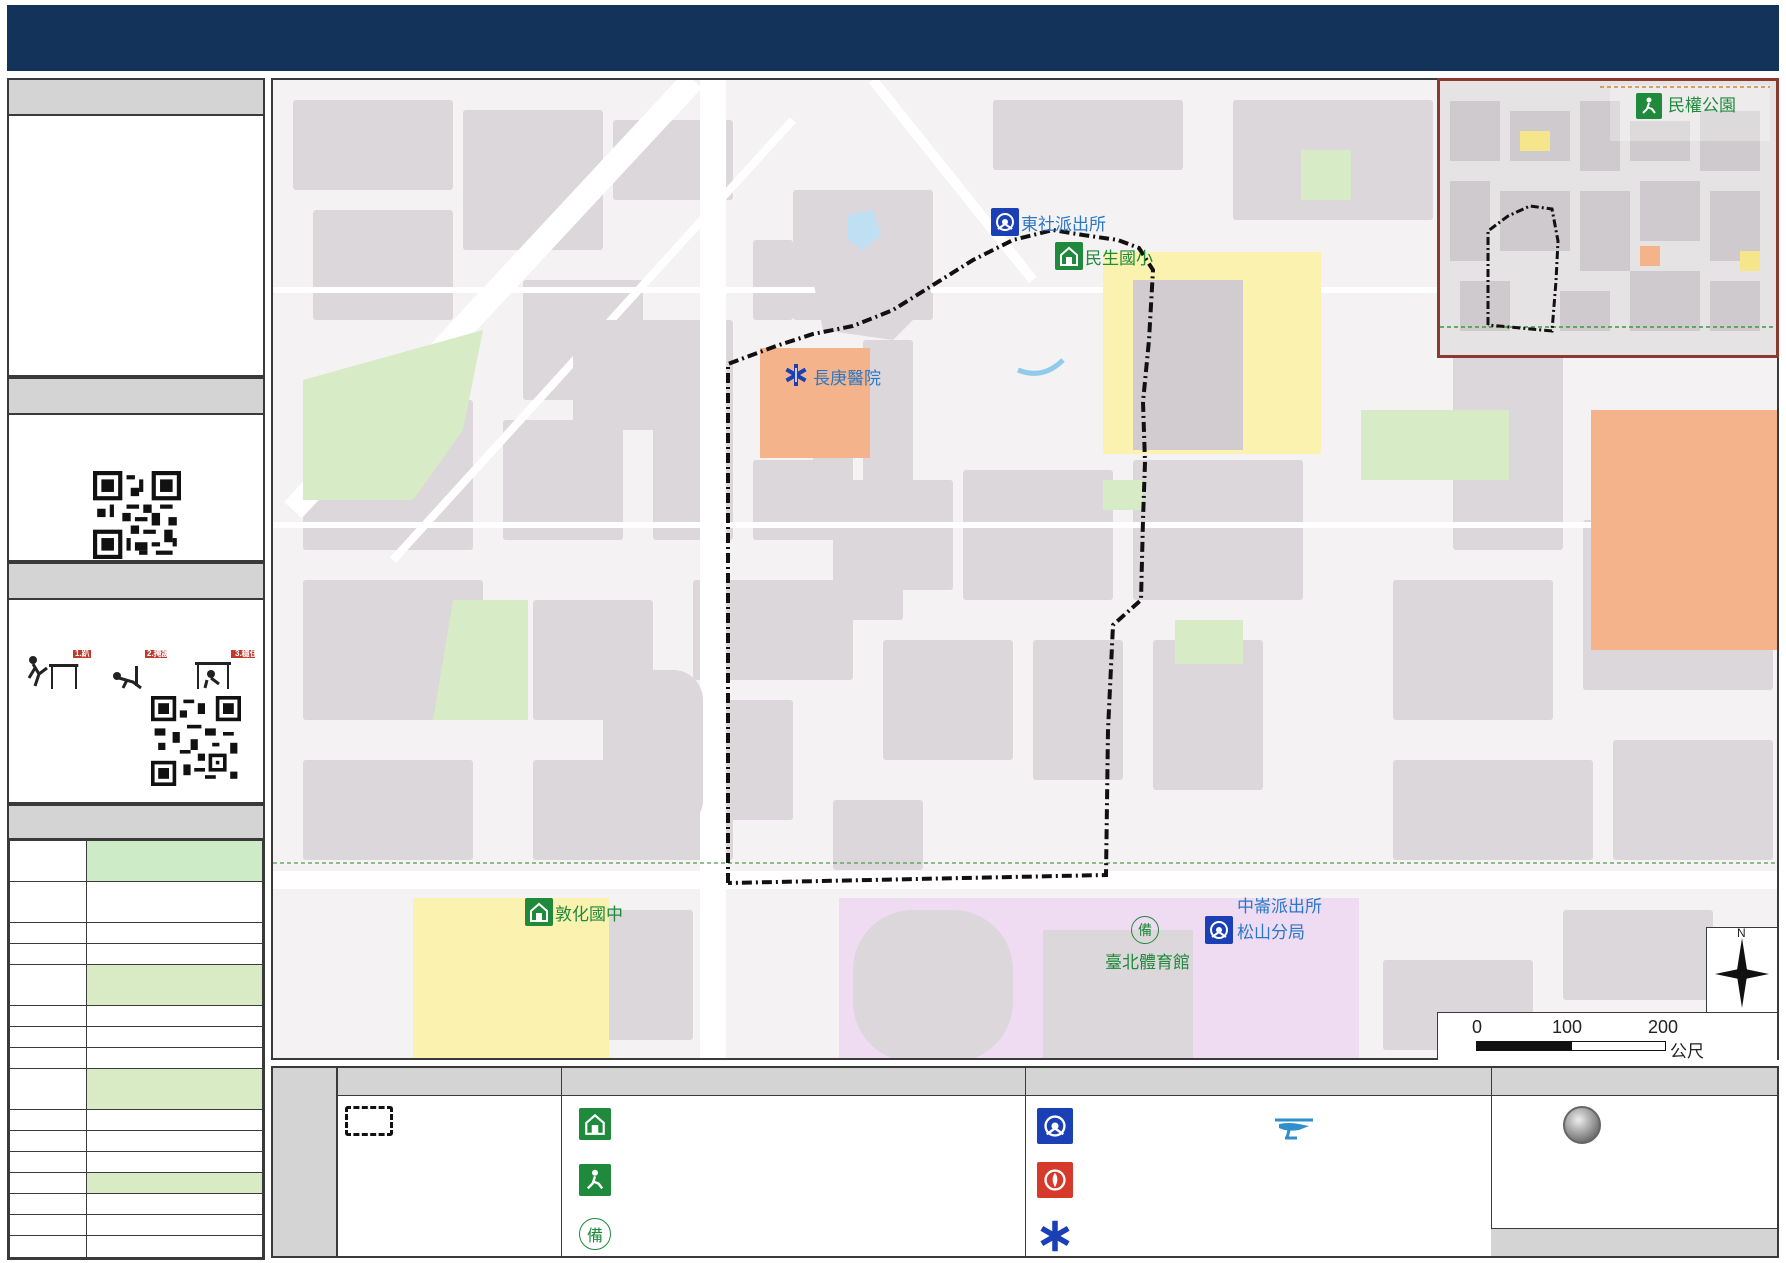 The height and width of the screenshot is (1263, 1786). Describe the element at coordinates (136, 397) in the screenshot. I see `qr-panel-heading` at that location.